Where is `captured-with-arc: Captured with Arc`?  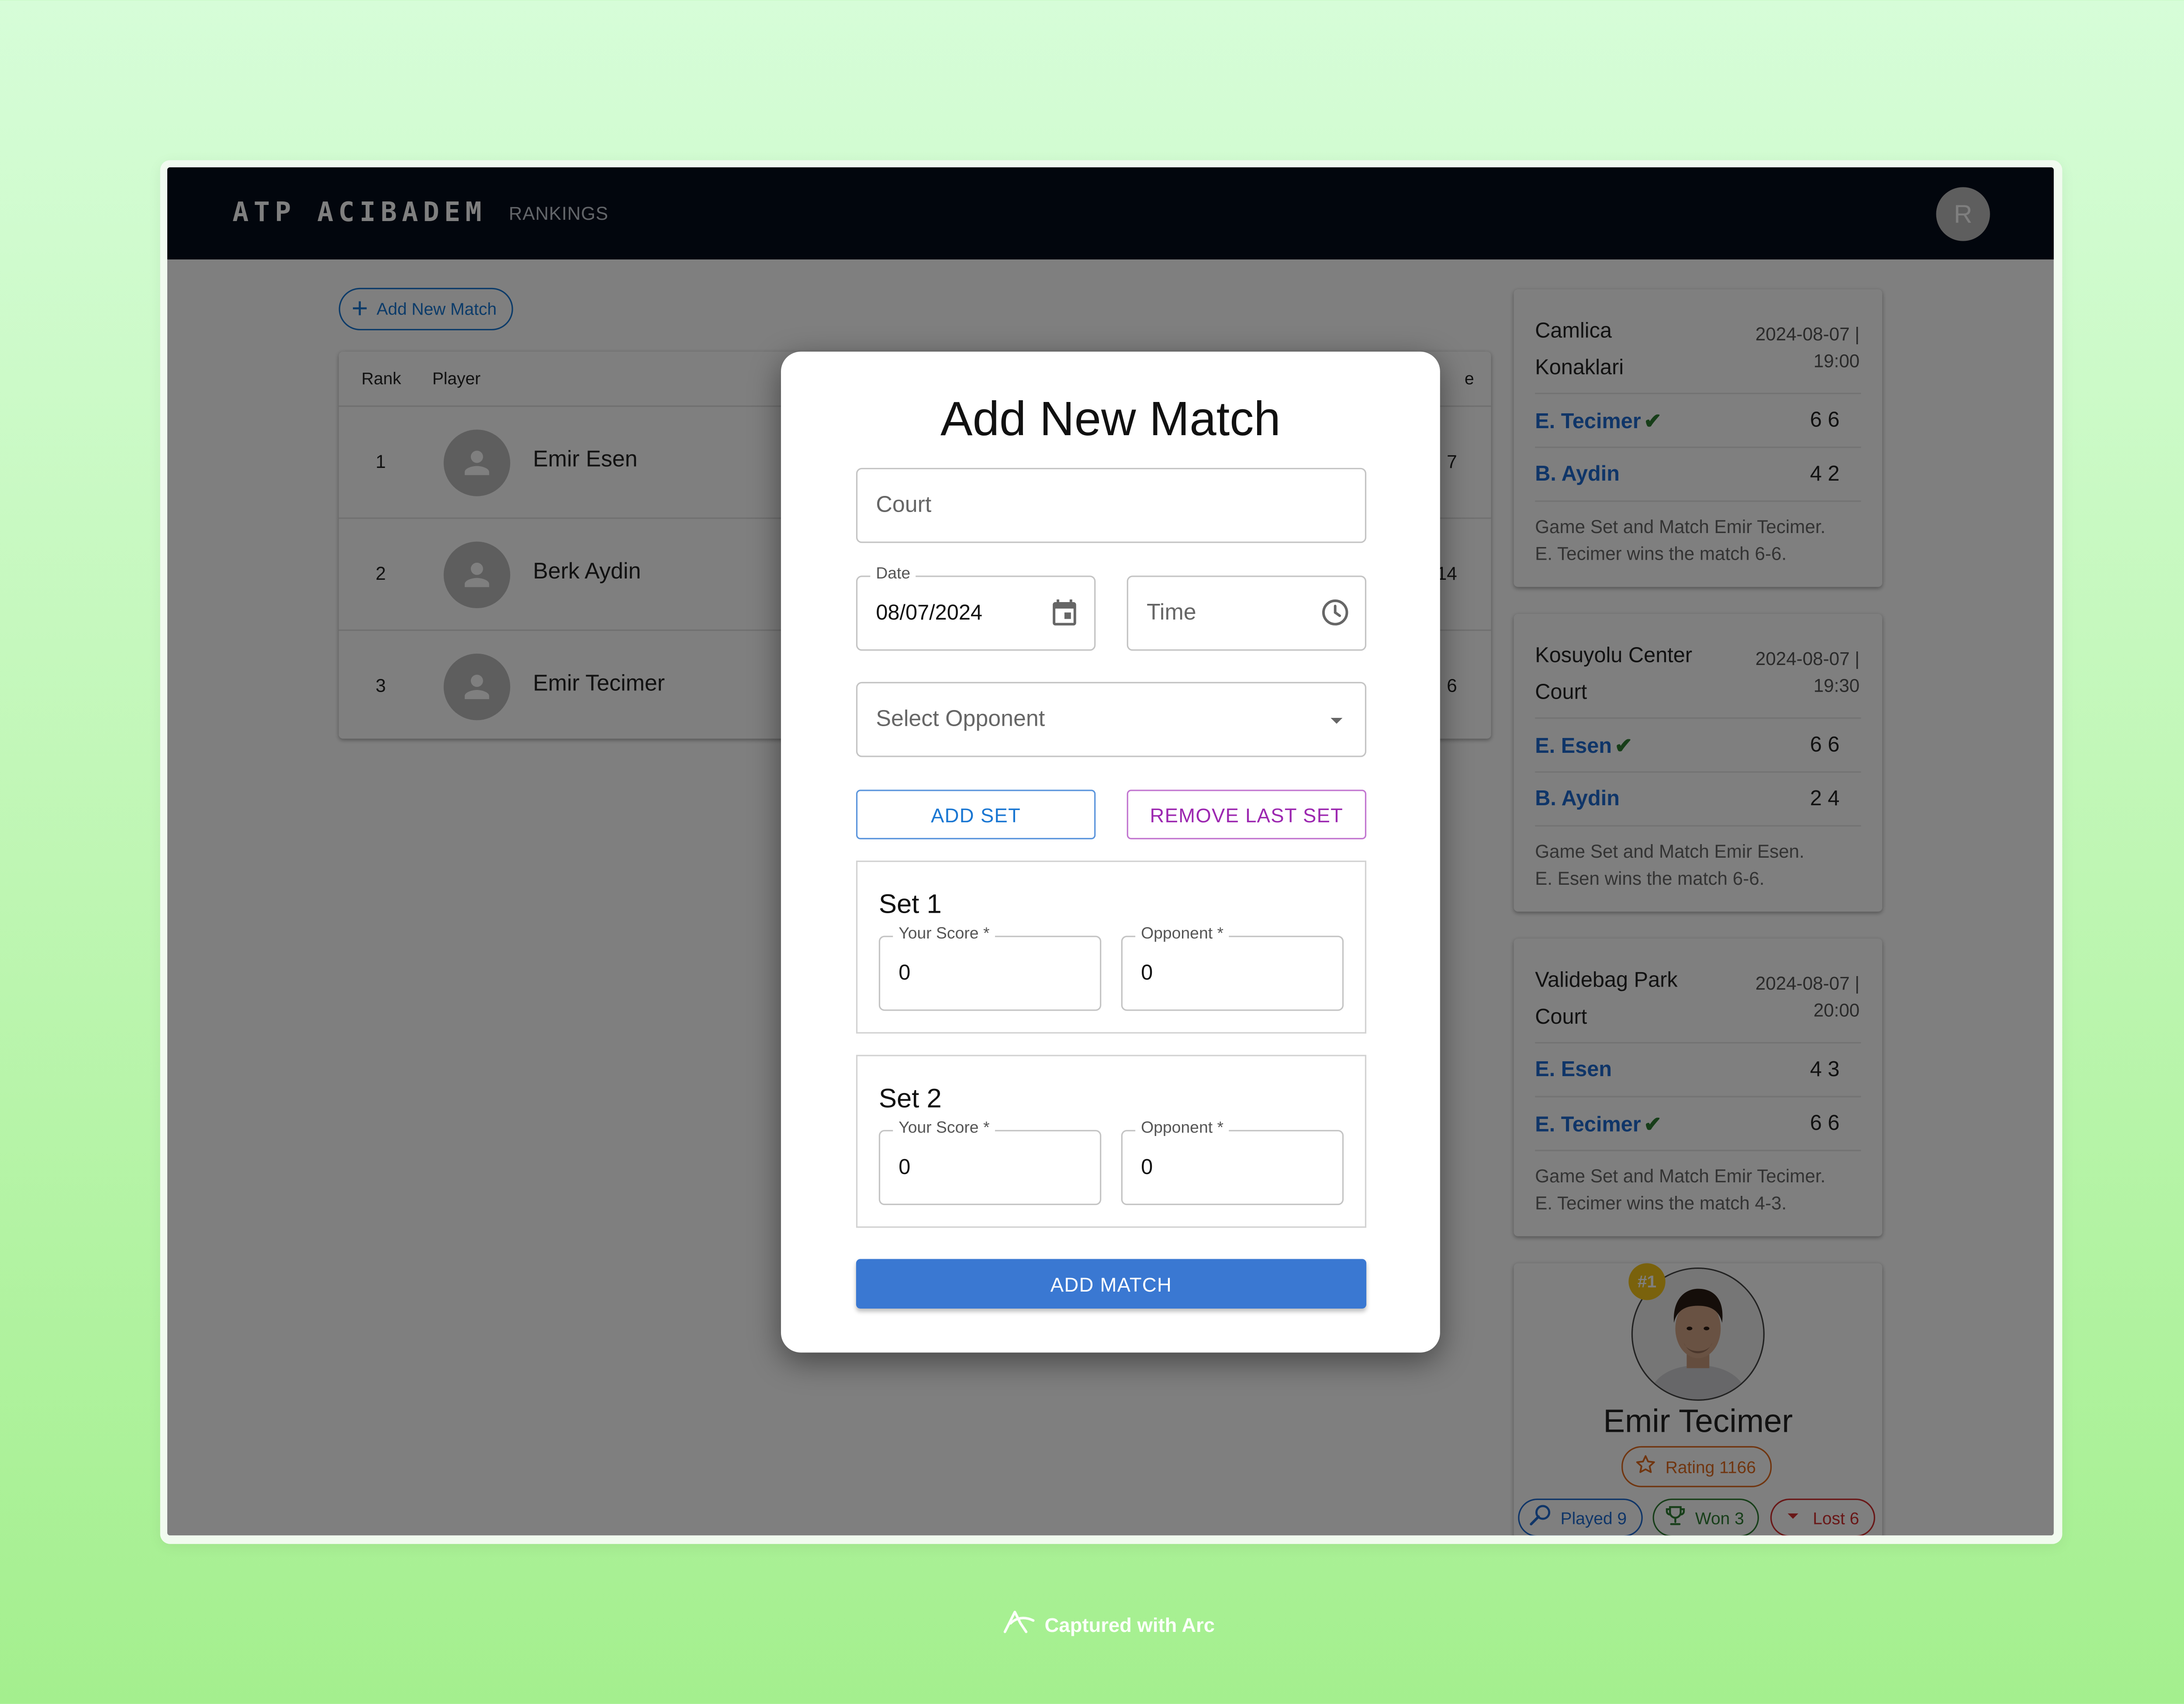 captured-with-arc: Captured with Arc is located at coordinates (1108, 1624).